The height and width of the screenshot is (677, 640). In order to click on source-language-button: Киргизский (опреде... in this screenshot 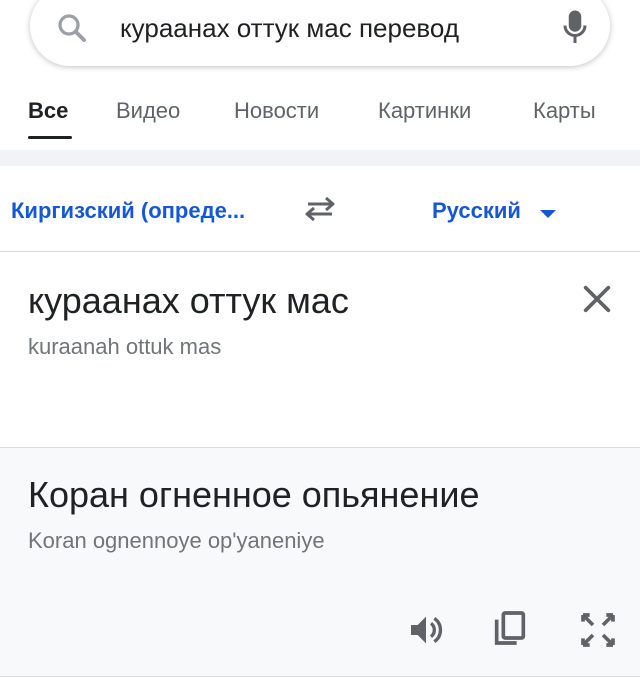, I will do `click(128, 211)`.